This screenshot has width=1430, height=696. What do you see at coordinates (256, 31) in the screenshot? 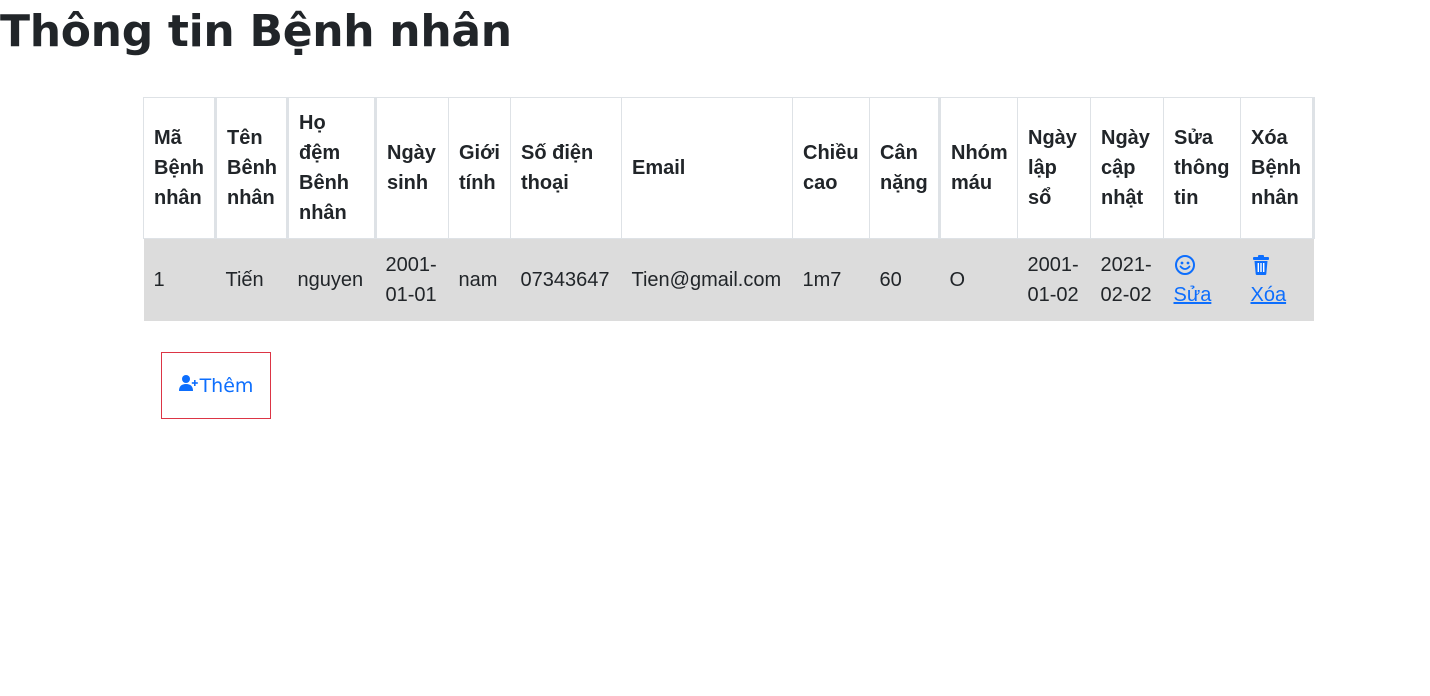
I see `page-title: Thông tin Bệnh nhân` at bounding box center [256, 31].